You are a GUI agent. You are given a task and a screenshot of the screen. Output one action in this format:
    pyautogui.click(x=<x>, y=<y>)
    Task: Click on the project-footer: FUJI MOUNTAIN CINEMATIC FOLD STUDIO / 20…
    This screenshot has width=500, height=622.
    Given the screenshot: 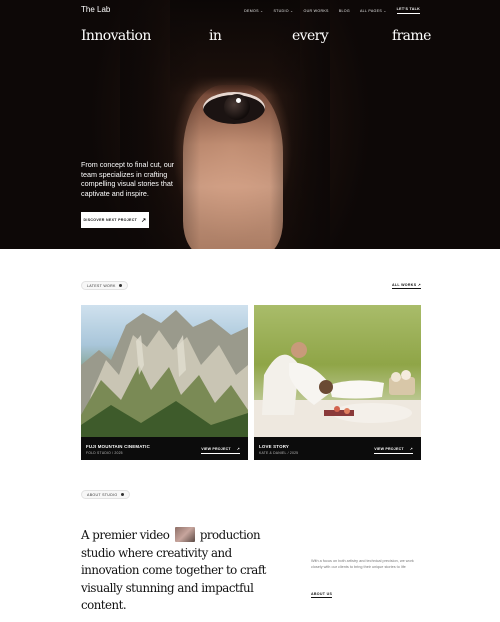 What is the action you would take?
    pyautogui.click(x=164, y=448)
    